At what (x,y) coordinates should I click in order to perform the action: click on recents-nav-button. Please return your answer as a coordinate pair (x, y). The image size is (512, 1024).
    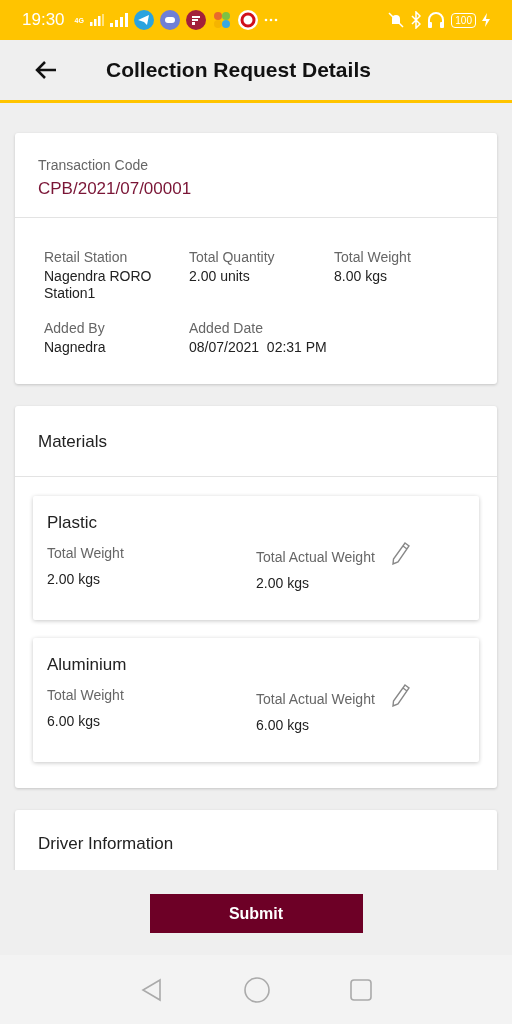
    Looking at the image, I should click on (361, 989).